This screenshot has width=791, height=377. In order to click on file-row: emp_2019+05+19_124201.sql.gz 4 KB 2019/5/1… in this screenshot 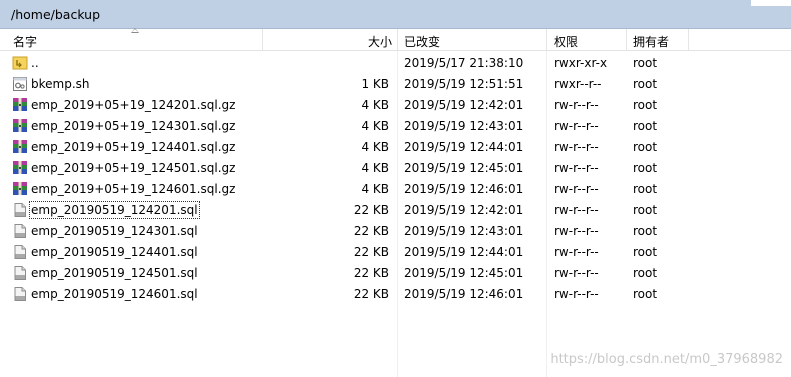, I will do `click(395, 105)`.